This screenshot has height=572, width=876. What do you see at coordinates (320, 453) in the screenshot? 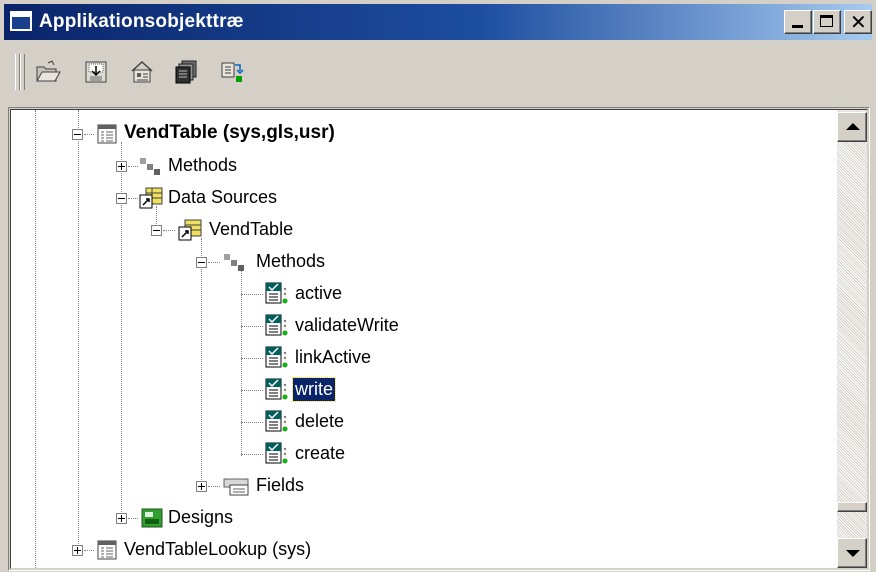
I see `tree-node-label: create` at bounding box center [320, 453].